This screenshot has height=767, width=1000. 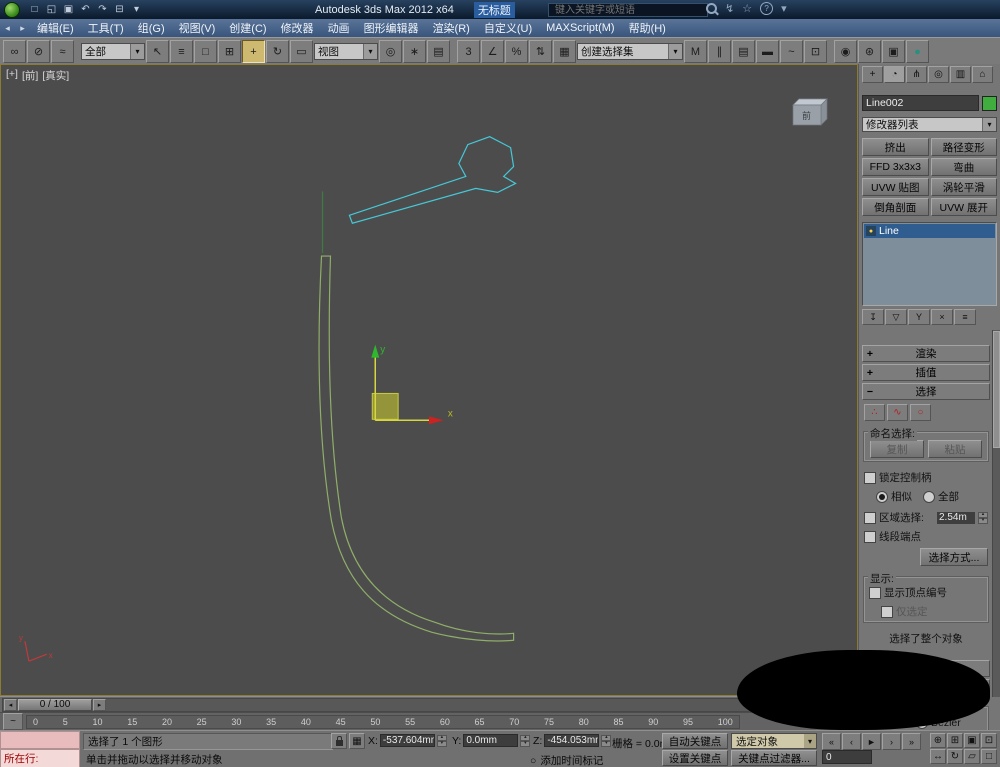 What do you see at coordinates (955, 756) in the screenshot?
I see `orbit-icon: ↻` at bounding box center [955, 756].